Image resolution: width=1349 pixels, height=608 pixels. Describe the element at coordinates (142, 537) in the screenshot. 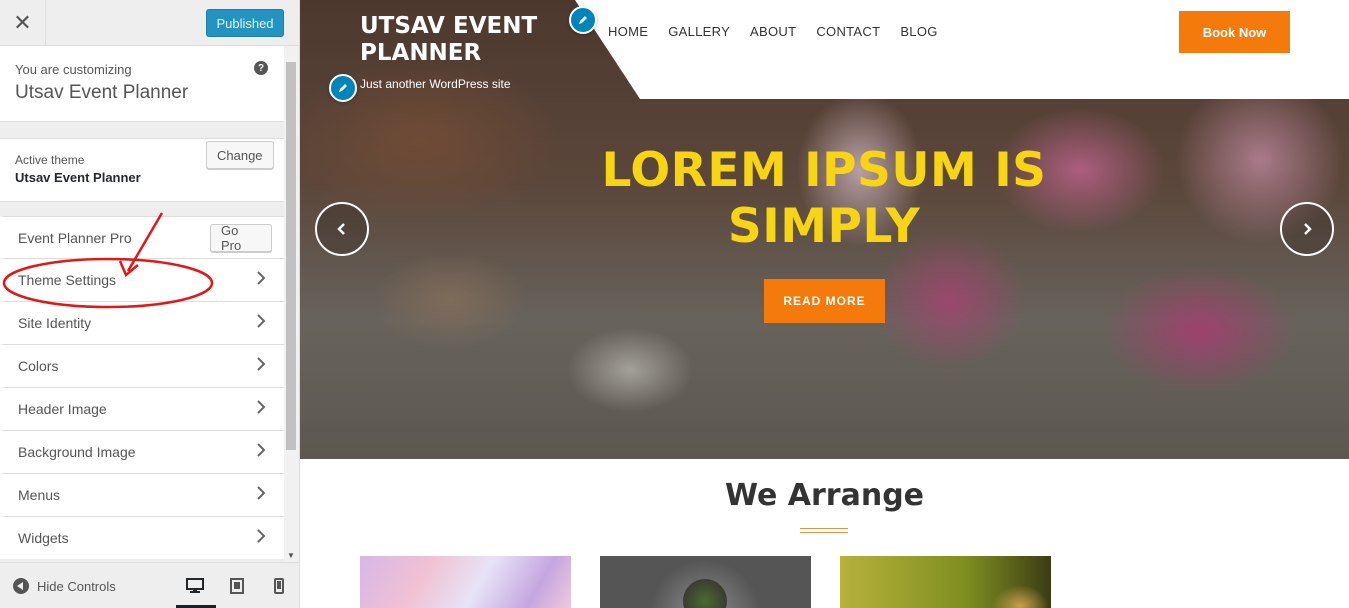

I see `sidebar-item-widgets: Widgets` at that location.